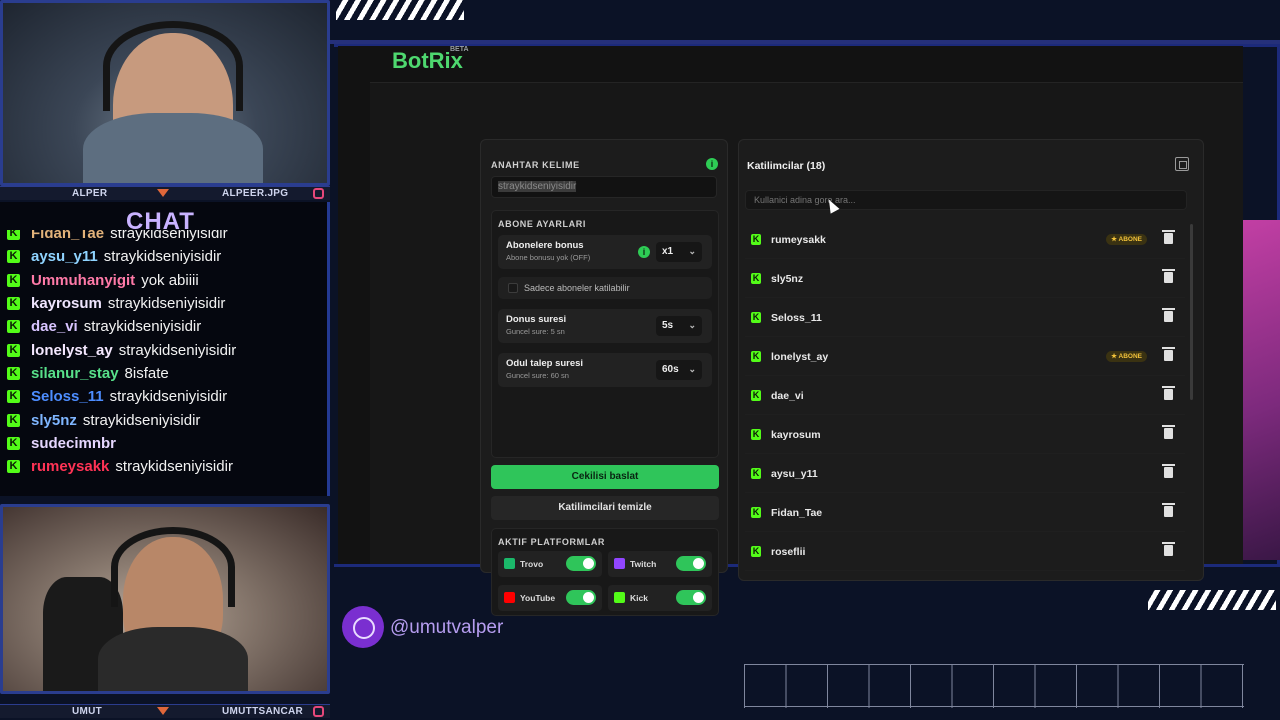 The width and height of the screenshot is (1280, 720). I want to click on scrollbar, so click(1191, 312).